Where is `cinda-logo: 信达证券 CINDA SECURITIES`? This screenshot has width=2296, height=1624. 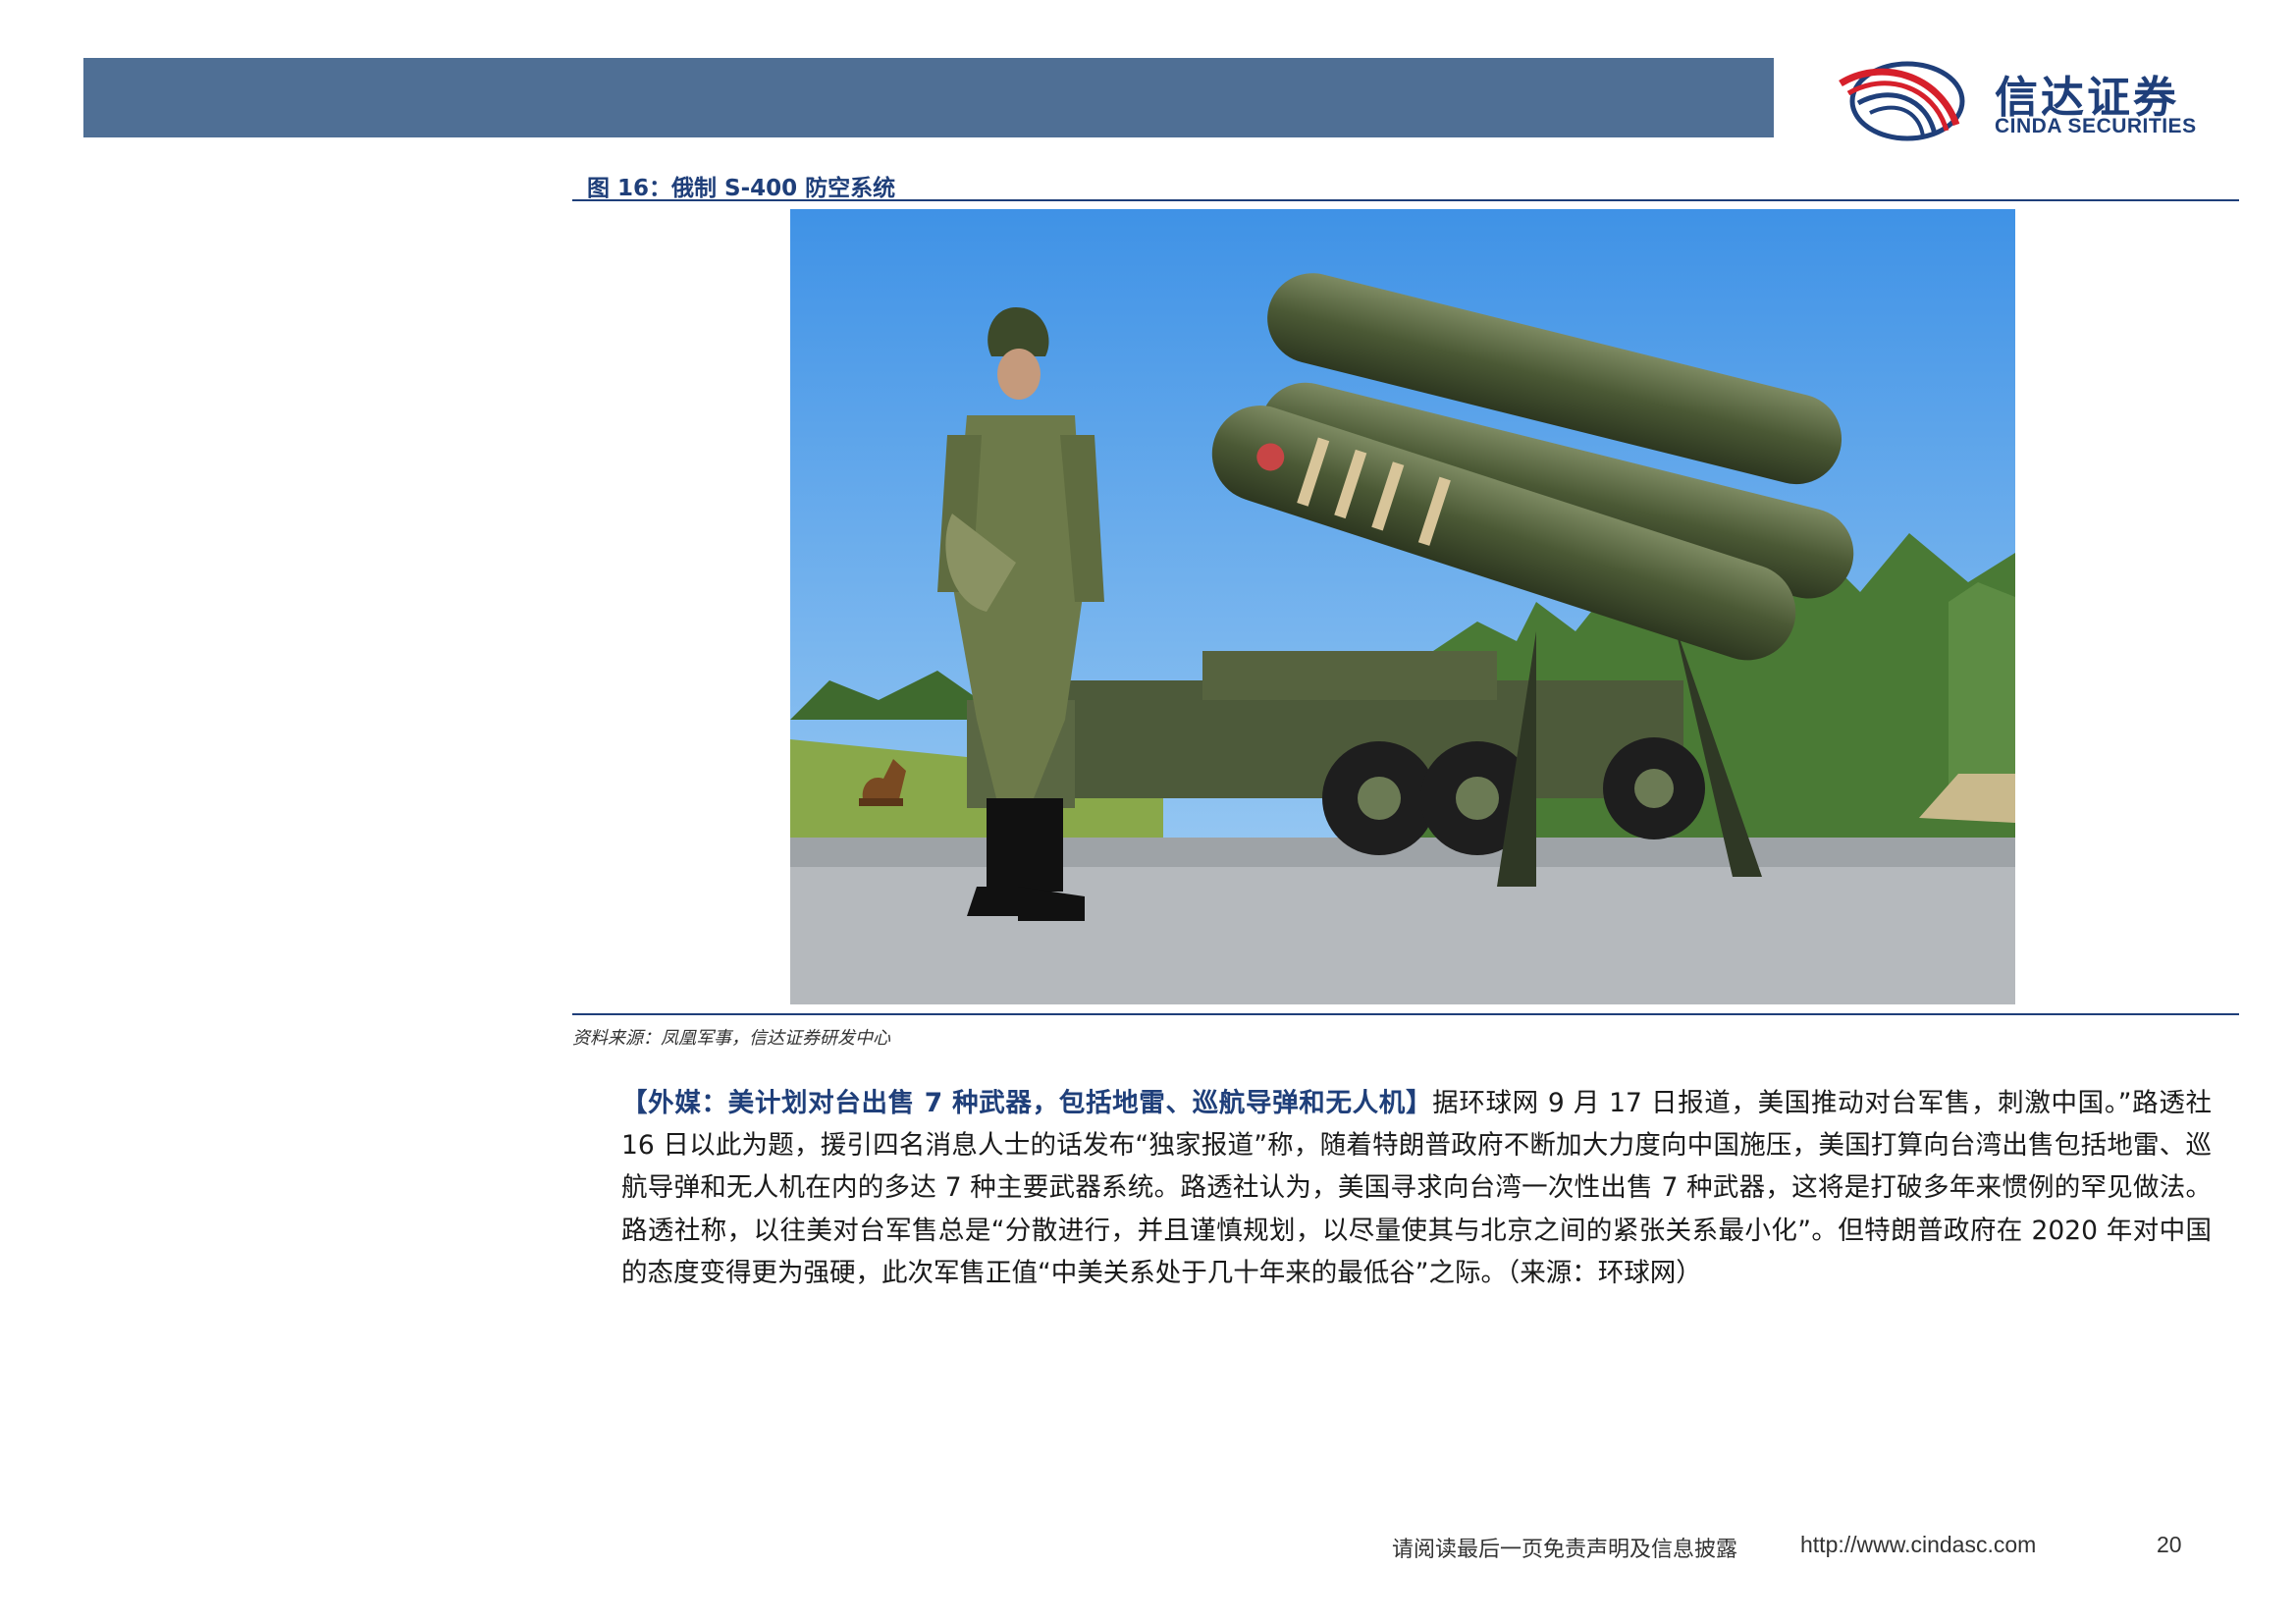 cinda-logo: 信达证券 CINDA SECURITIES is located at coordinates (2032, 98).